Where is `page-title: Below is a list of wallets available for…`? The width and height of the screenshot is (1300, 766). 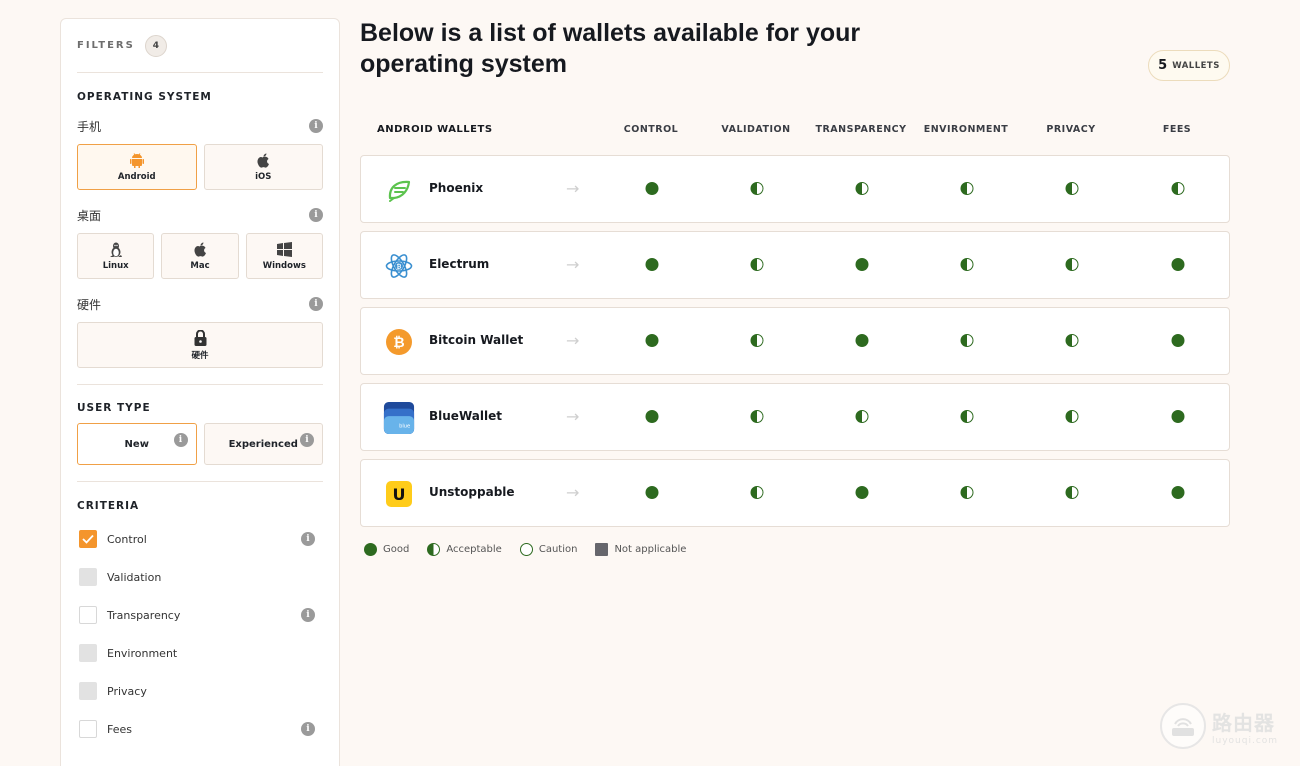 page-title: Below is a list of wallets available for… is located at coordinates (610, 48).